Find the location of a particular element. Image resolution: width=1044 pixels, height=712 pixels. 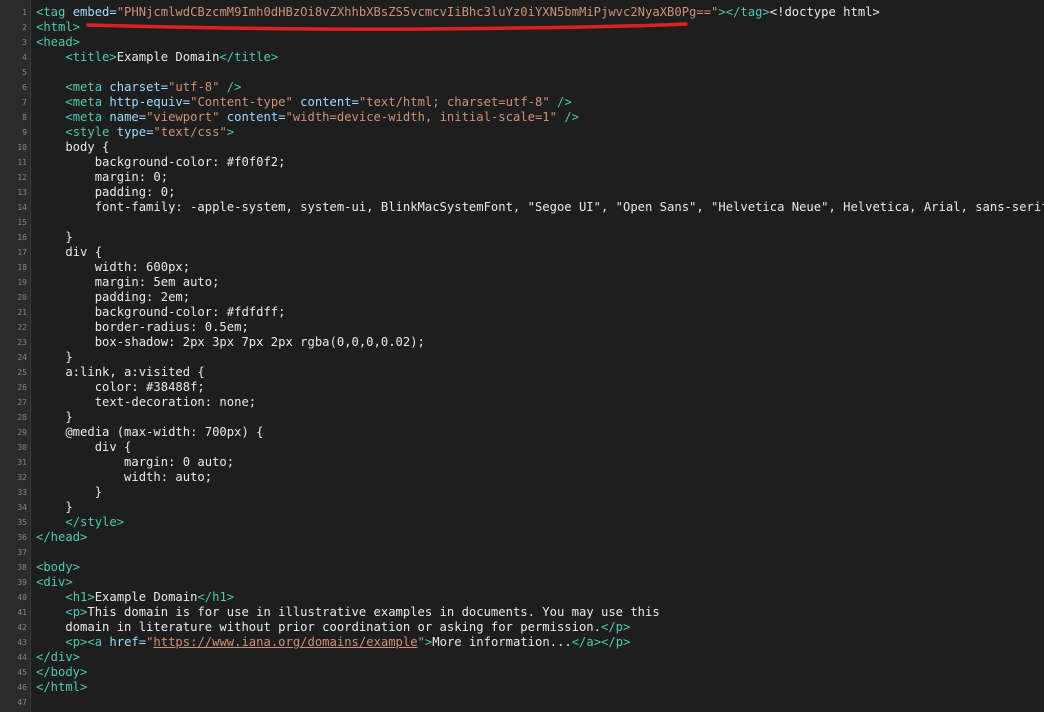

code-link: https://www.iana.org/domains/example is located at coordinates (285, 642).